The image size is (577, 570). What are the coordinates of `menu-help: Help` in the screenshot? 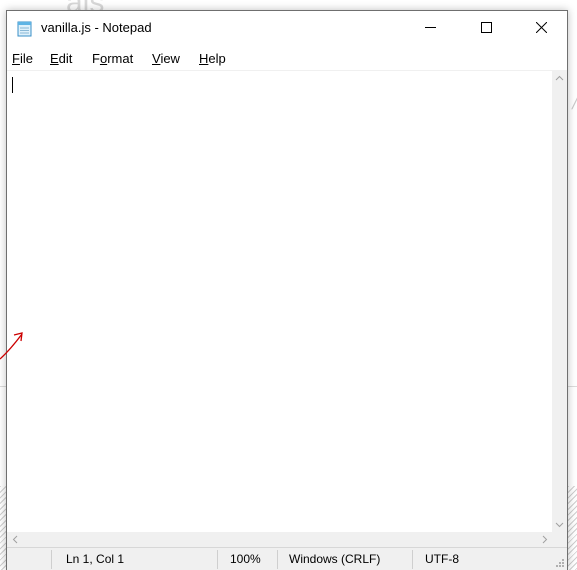 It's located at (212, 58).